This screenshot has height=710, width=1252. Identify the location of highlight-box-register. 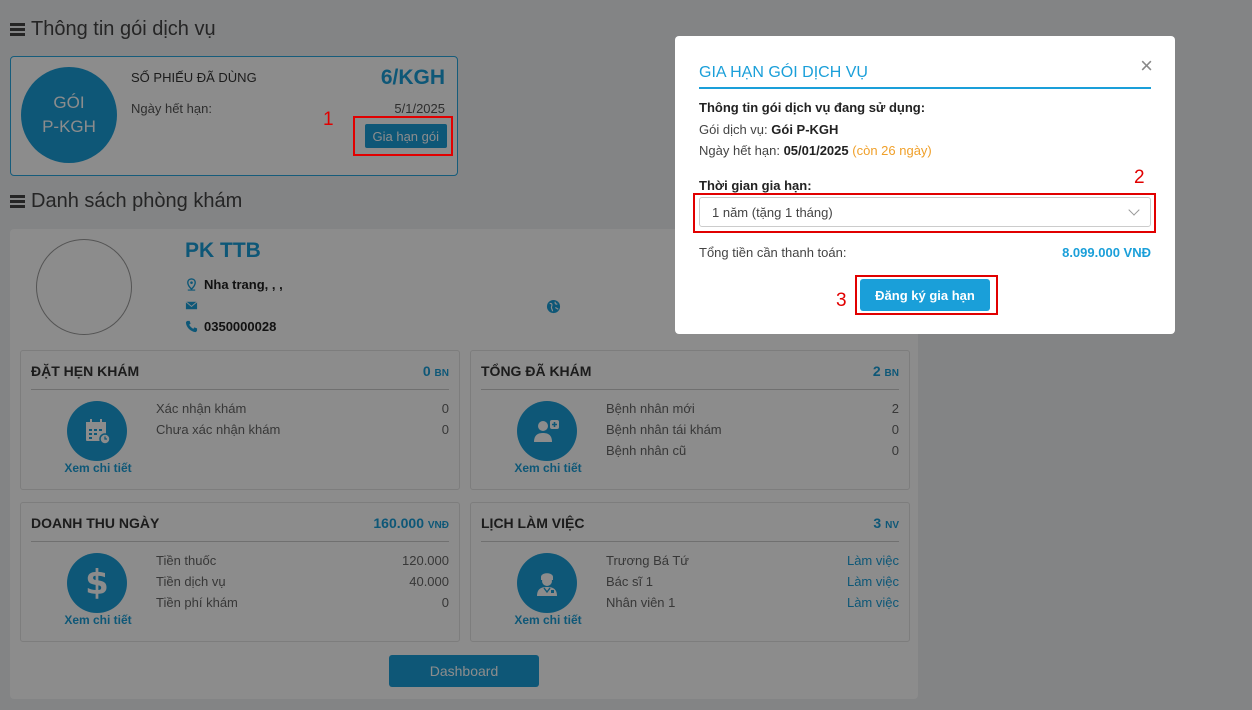
(926, 295).